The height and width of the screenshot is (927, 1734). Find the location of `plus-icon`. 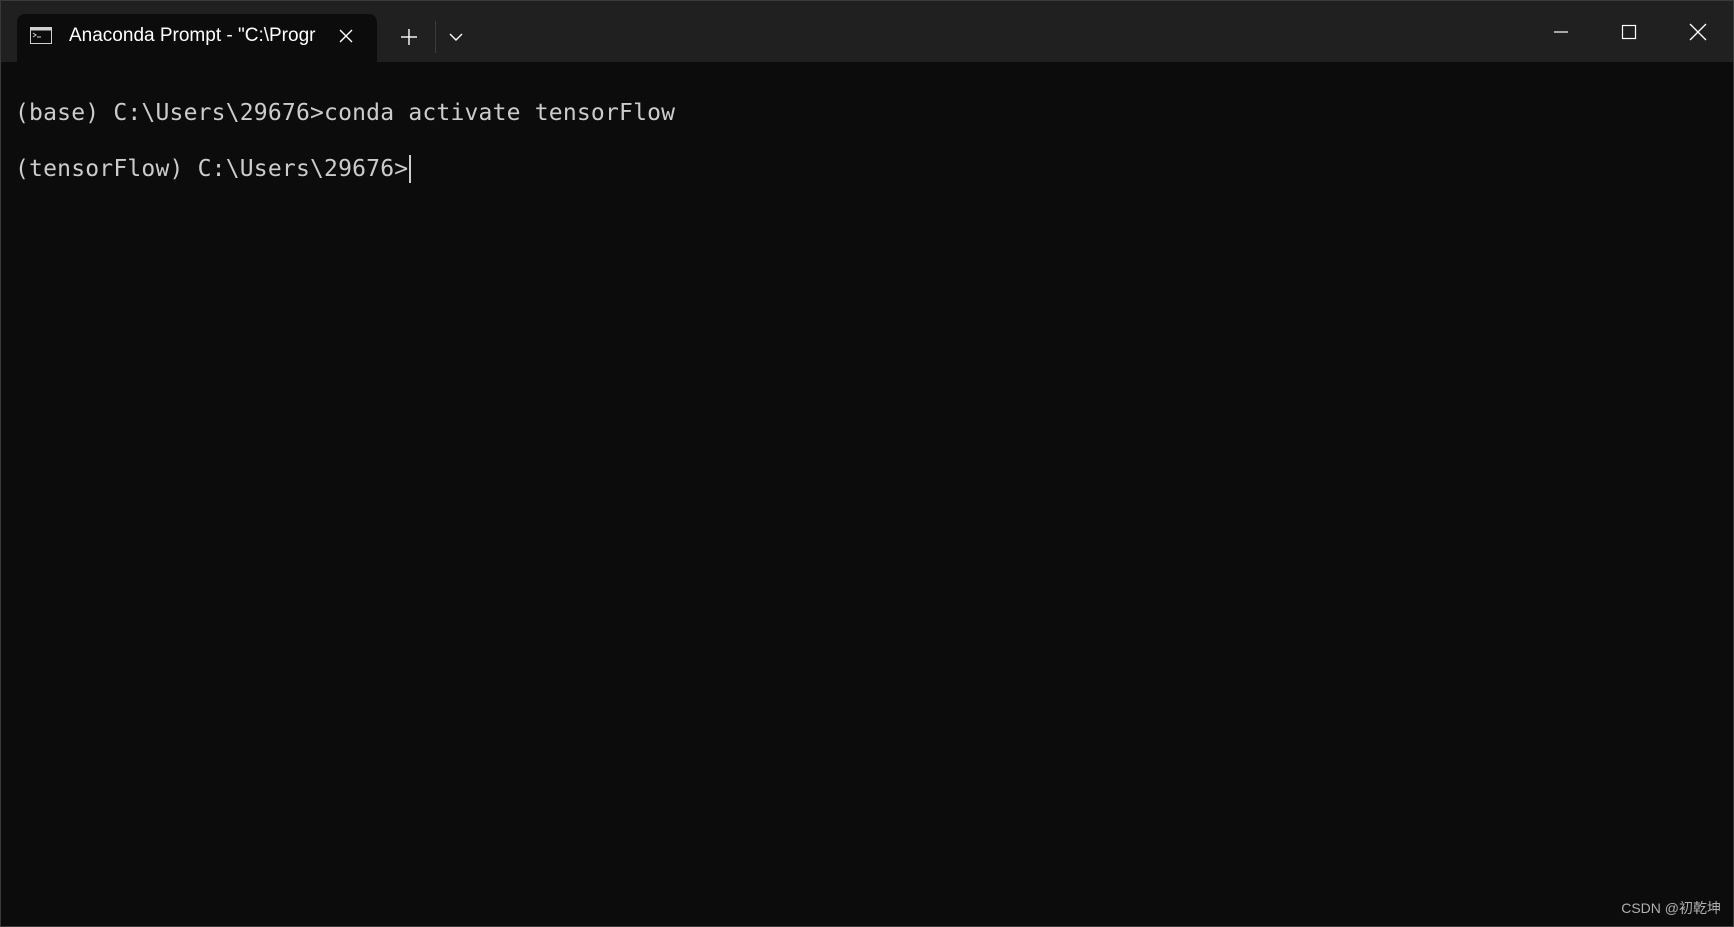

plus-icon is located at coordinates (409, 37).